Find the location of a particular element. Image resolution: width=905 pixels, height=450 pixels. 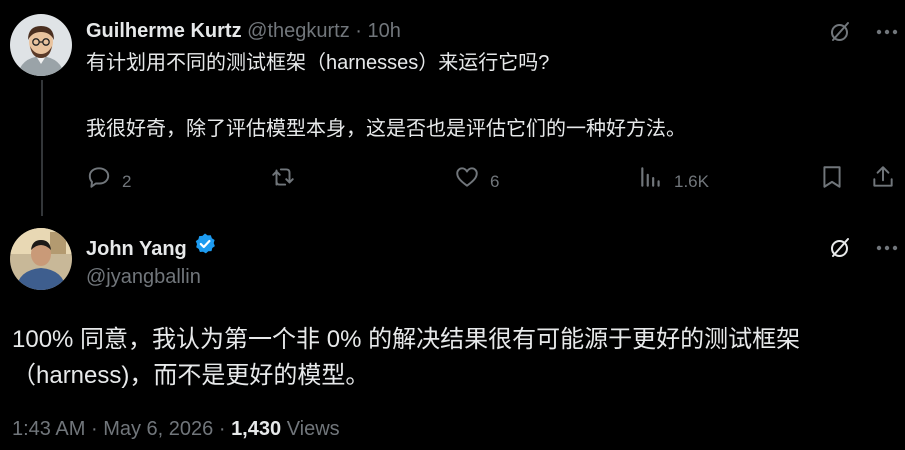

reply-meta-row: 1:43 AM · May 6, 2026 · 1,430 Views is located at coordinates (176, 429).